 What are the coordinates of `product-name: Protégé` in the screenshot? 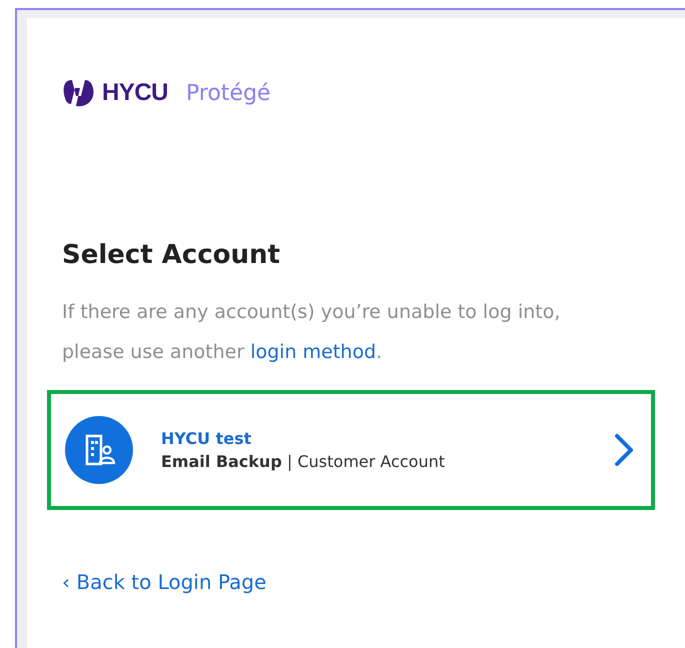 It's located at (228, 93).